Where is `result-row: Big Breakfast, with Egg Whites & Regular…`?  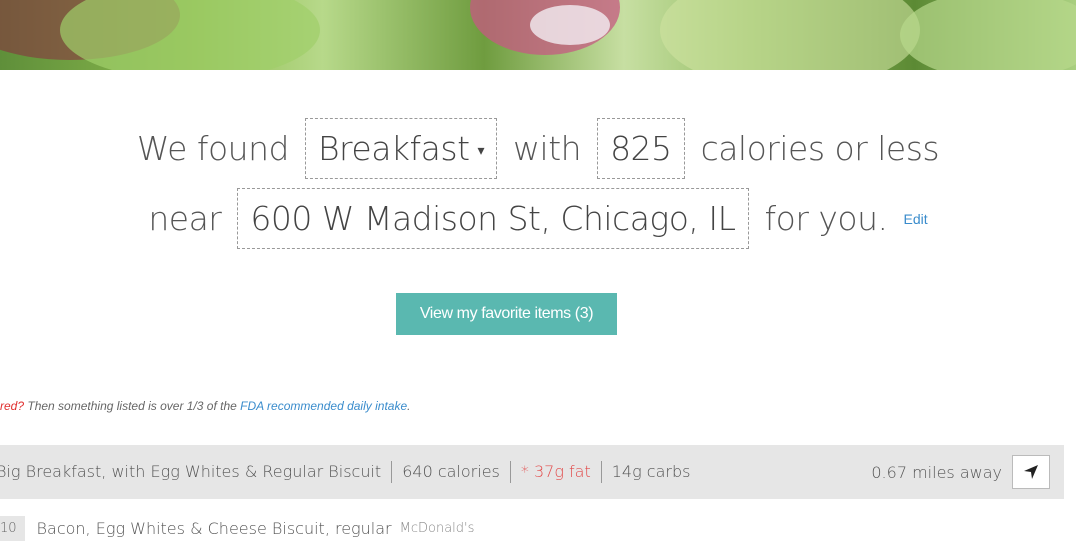 result-row: Big Breakfast, with Egg Whites & Regular… is located at coordinates (532, 472).